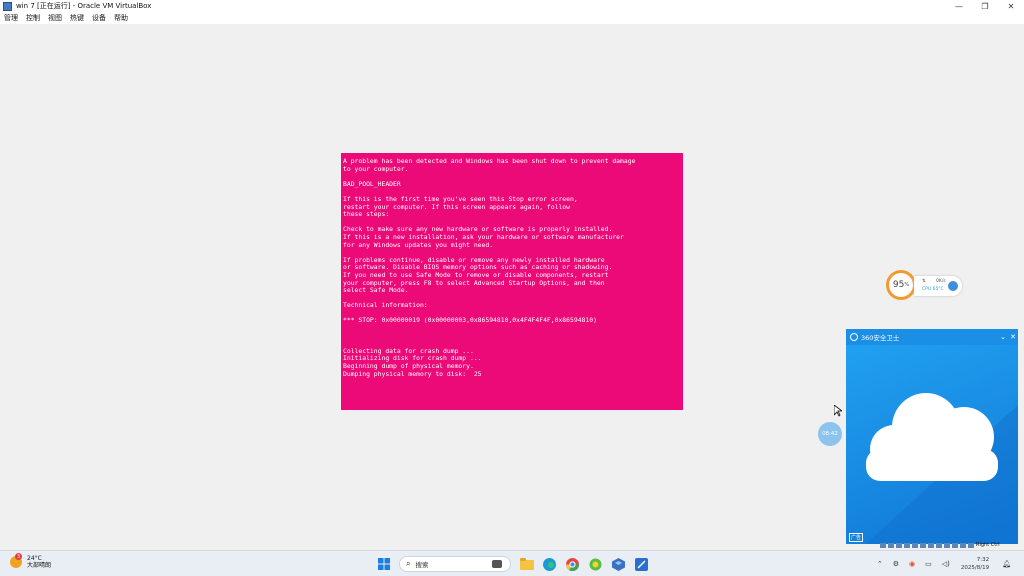  What do you see at coordinates (983, 560) in the screenshot?
I see `clock-time: 7:32` at bounding box center [983, 560].